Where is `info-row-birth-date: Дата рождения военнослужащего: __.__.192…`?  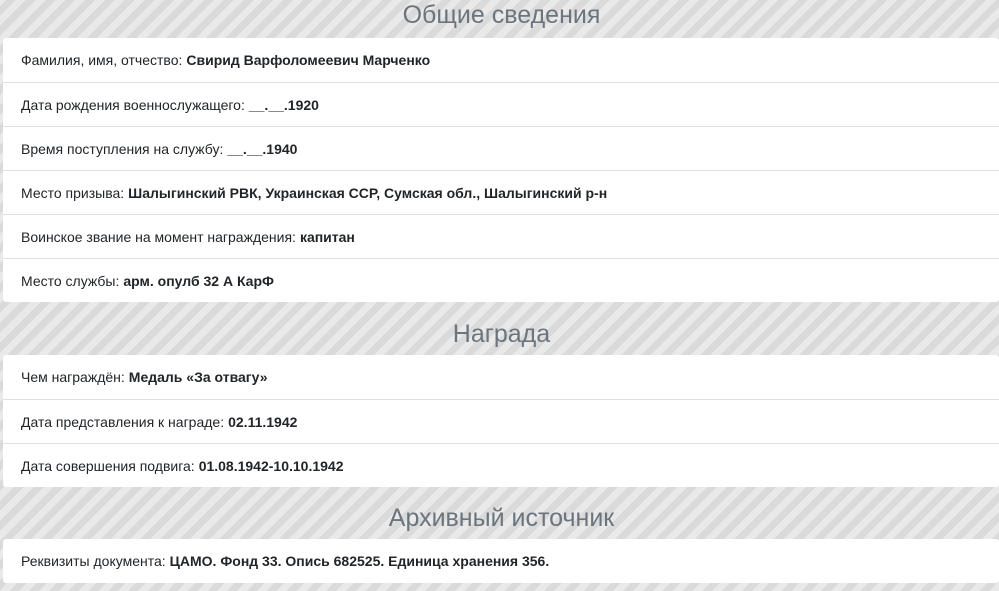 info-row-birth-date: Дата рождения военнослужащего: __.__.192… is located at coordinates (501, 104).